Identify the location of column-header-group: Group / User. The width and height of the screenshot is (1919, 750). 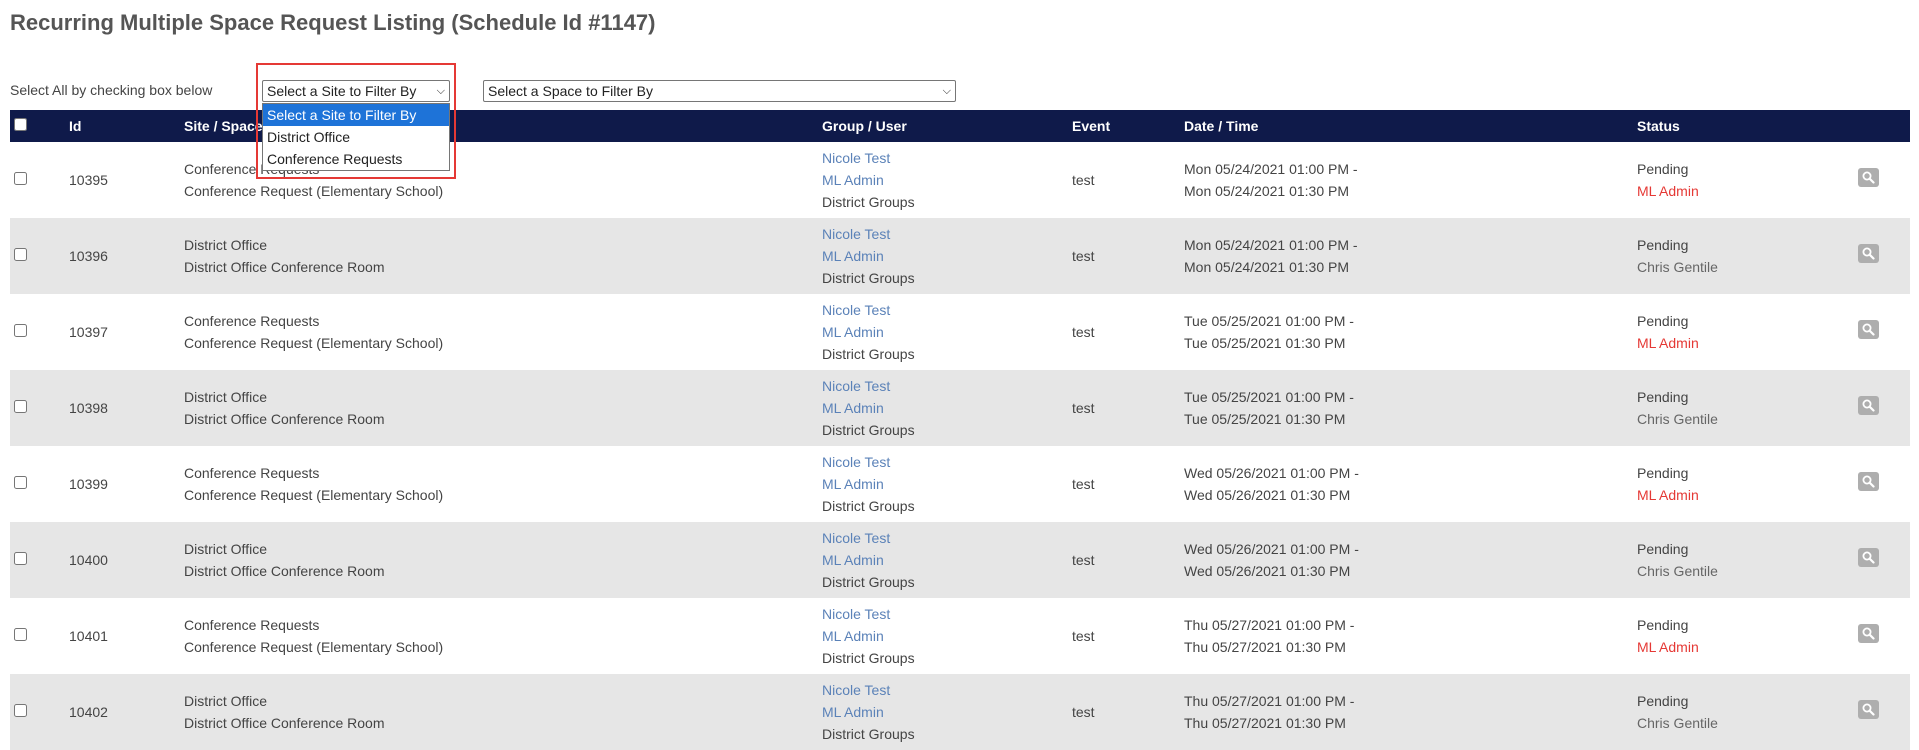
(947, 126).